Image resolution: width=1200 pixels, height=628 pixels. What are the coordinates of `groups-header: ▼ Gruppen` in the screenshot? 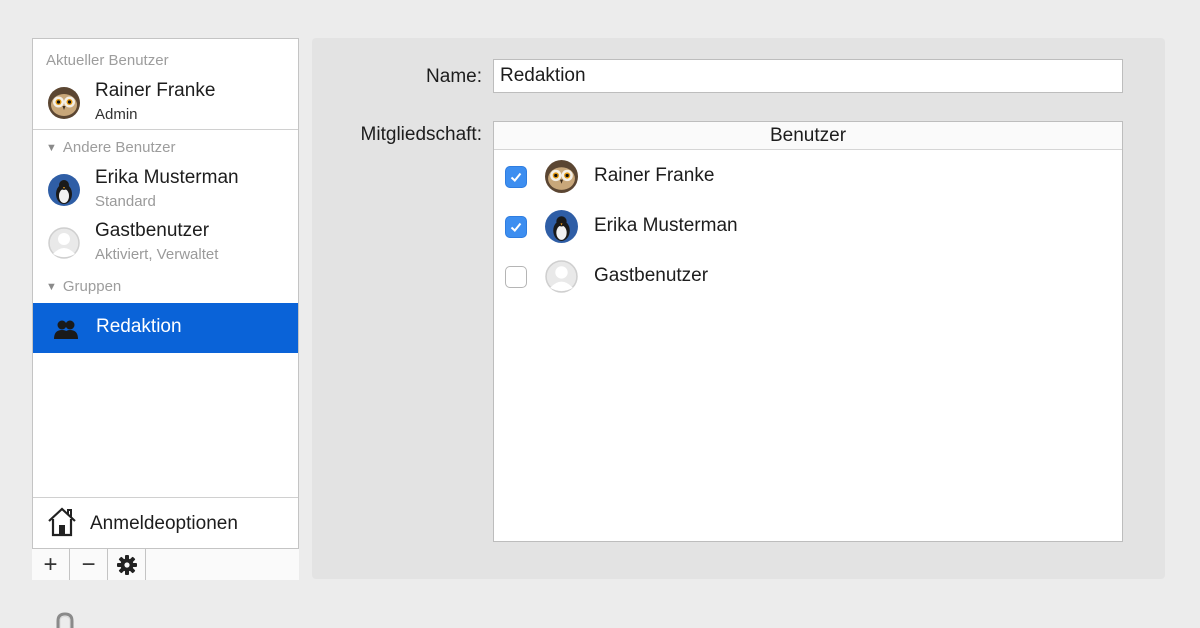 It's located at (83, 286).